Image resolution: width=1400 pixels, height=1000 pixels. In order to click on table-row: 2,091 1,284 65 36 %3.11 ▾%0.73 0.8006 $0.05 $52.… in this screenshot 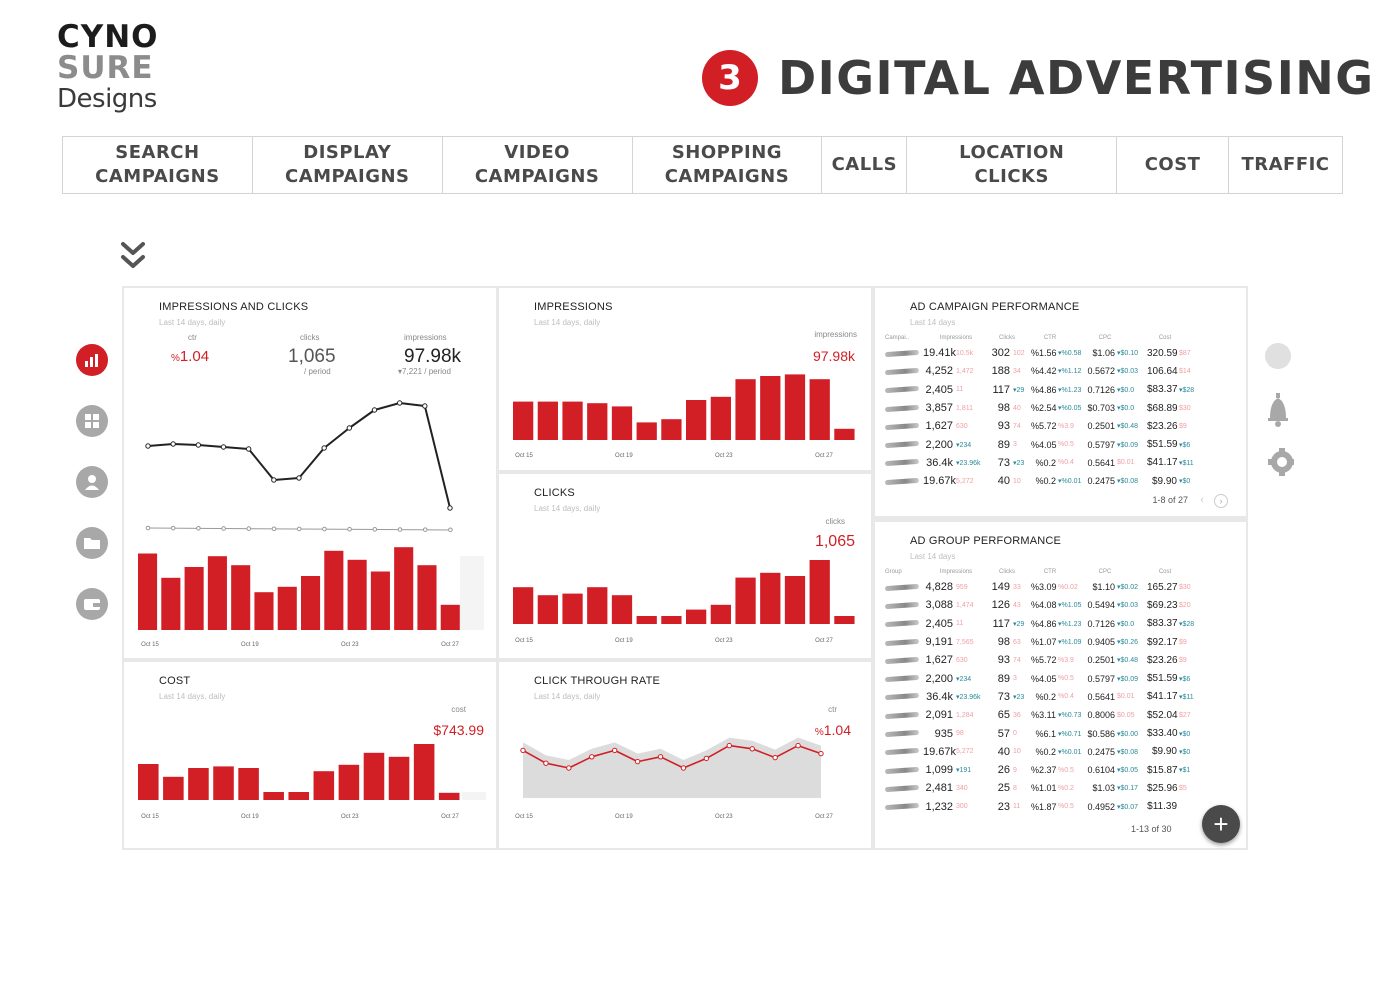, I will do `click(1060, 715)`.